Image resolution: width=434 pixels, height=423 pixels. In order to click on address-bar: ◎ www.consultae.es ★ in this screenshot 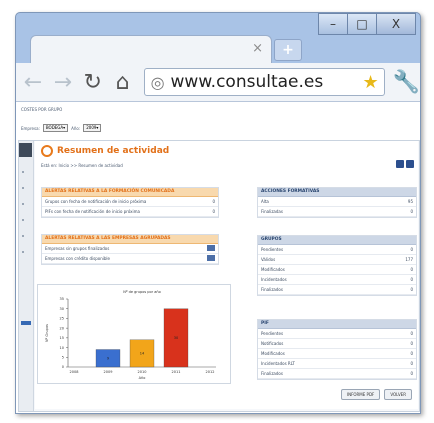, I will do `click(264, 82)`.